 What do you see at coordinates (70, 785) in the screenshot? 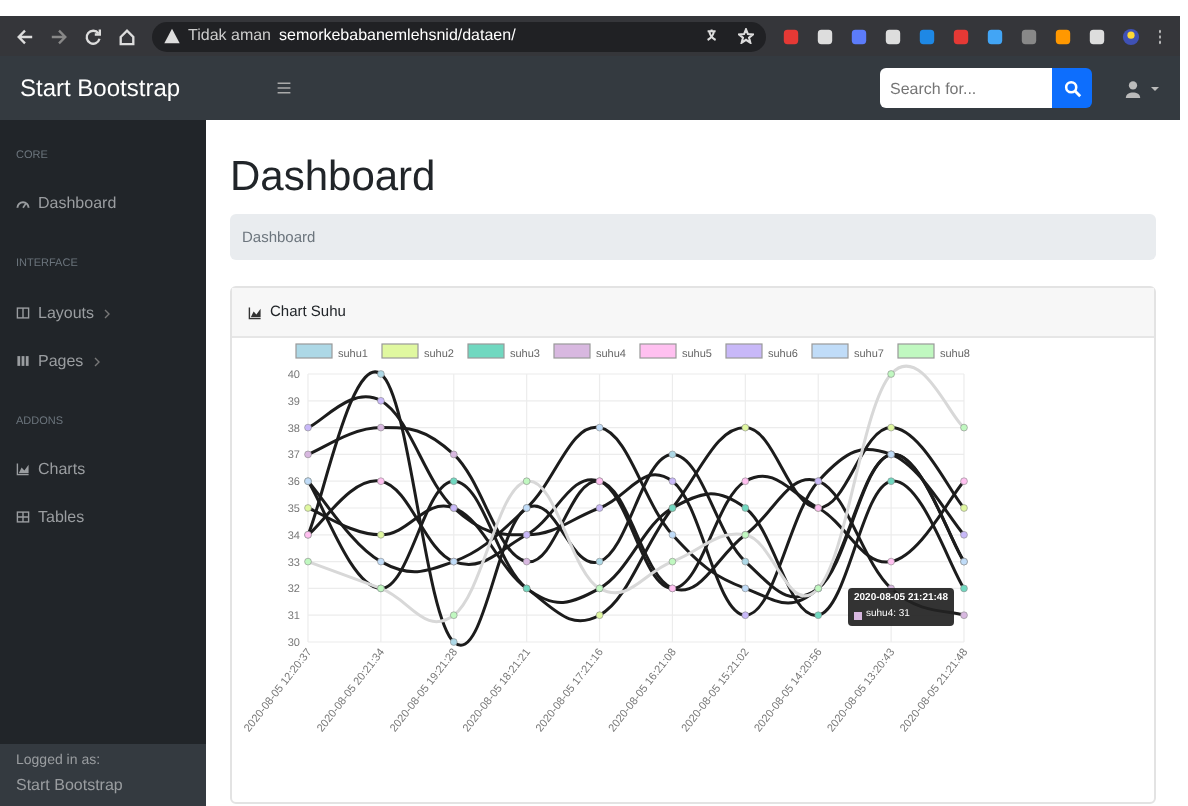
I see `footer-name: Start Bootstrap` at bounding box center [70, 785].